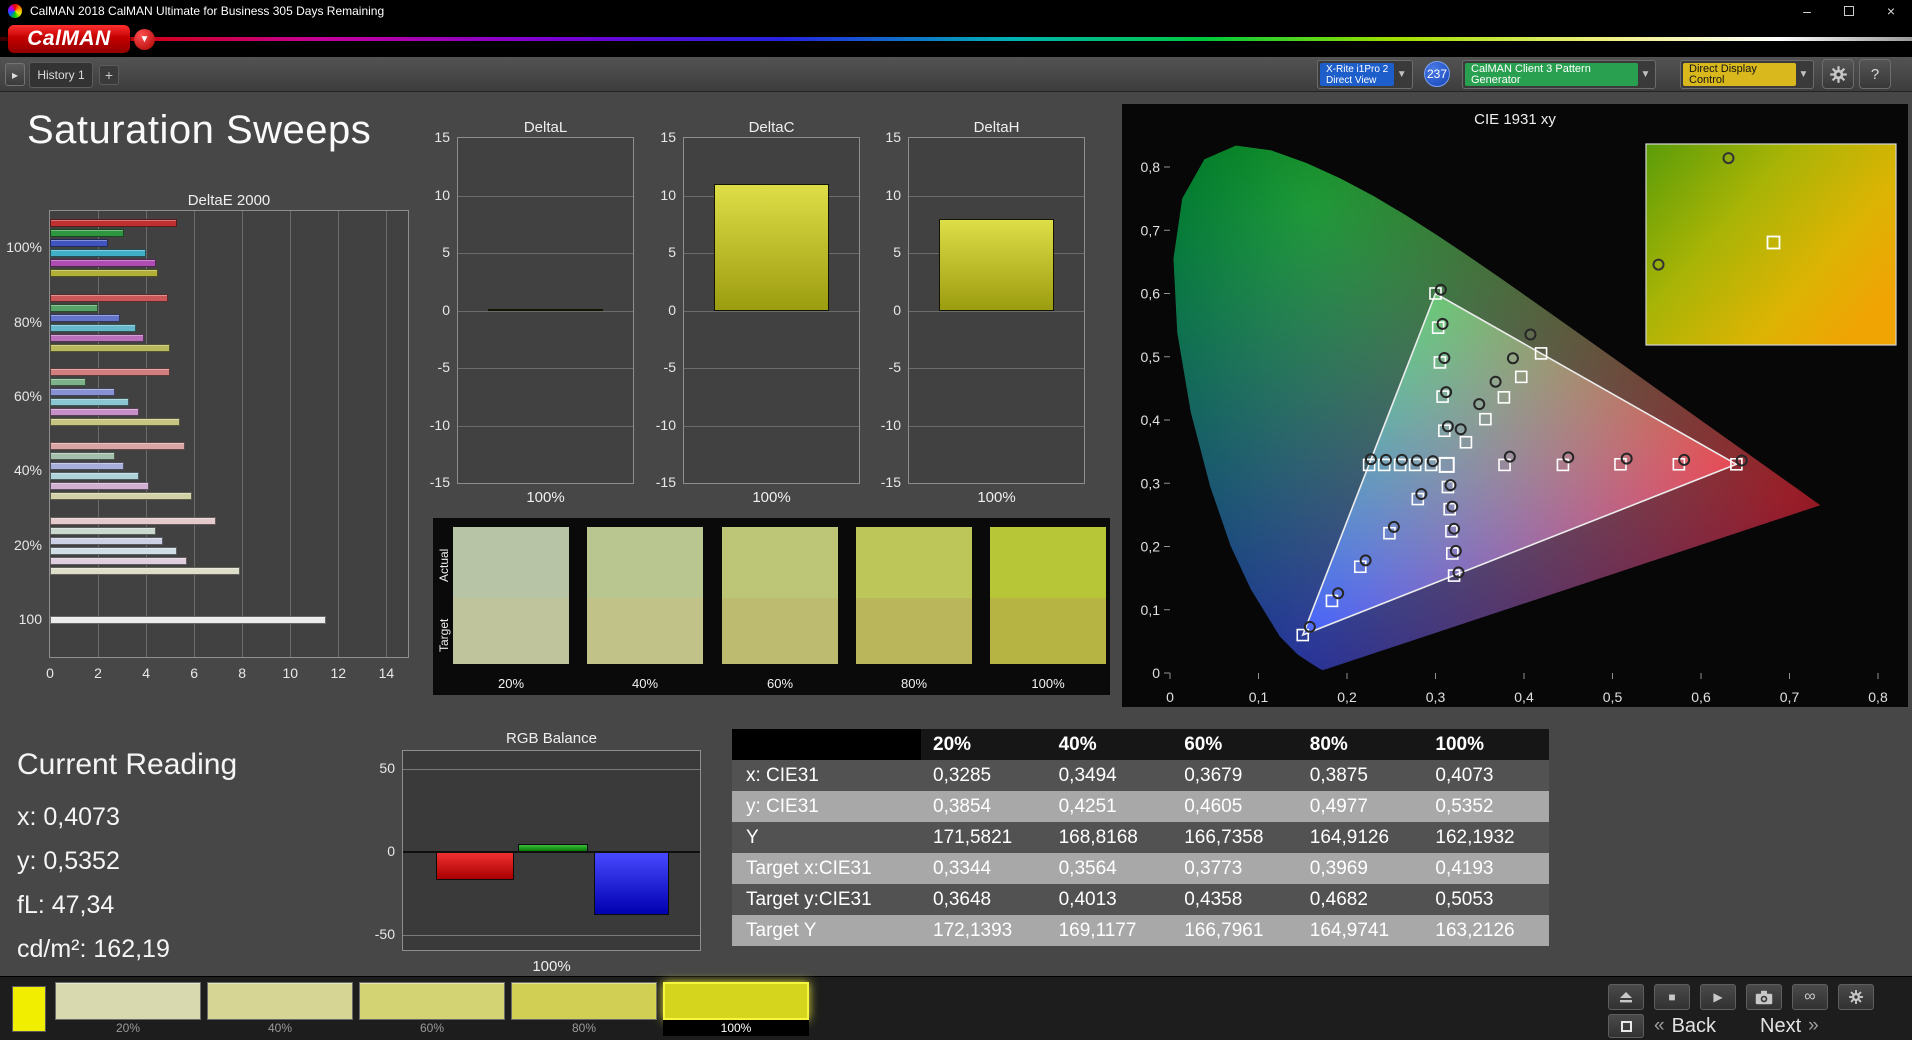 Image resolution: width=1912 pixels, height=1040 pixels. I want to click on maximize-icon, so click(1849, 11).